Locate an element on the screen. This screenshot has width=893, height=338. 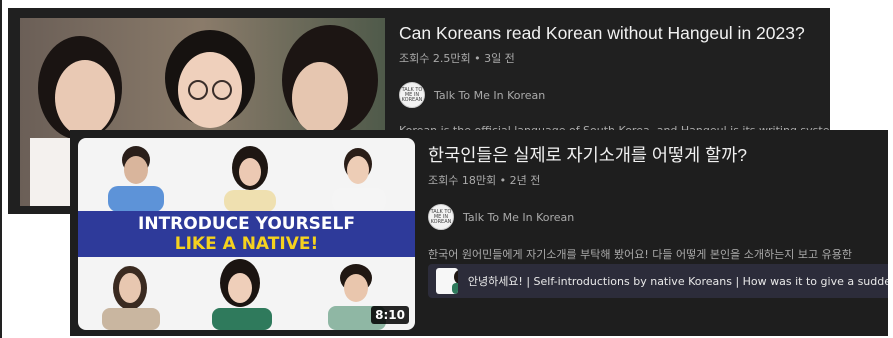
window-edge is located at coordinates (1, 169).